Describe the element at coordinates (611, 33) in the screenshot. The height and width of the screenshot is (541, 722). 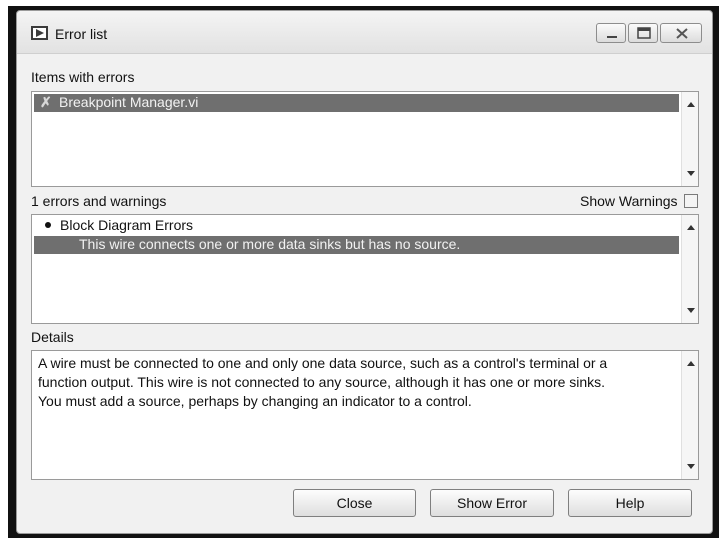
I see `minimize-button` at that location.